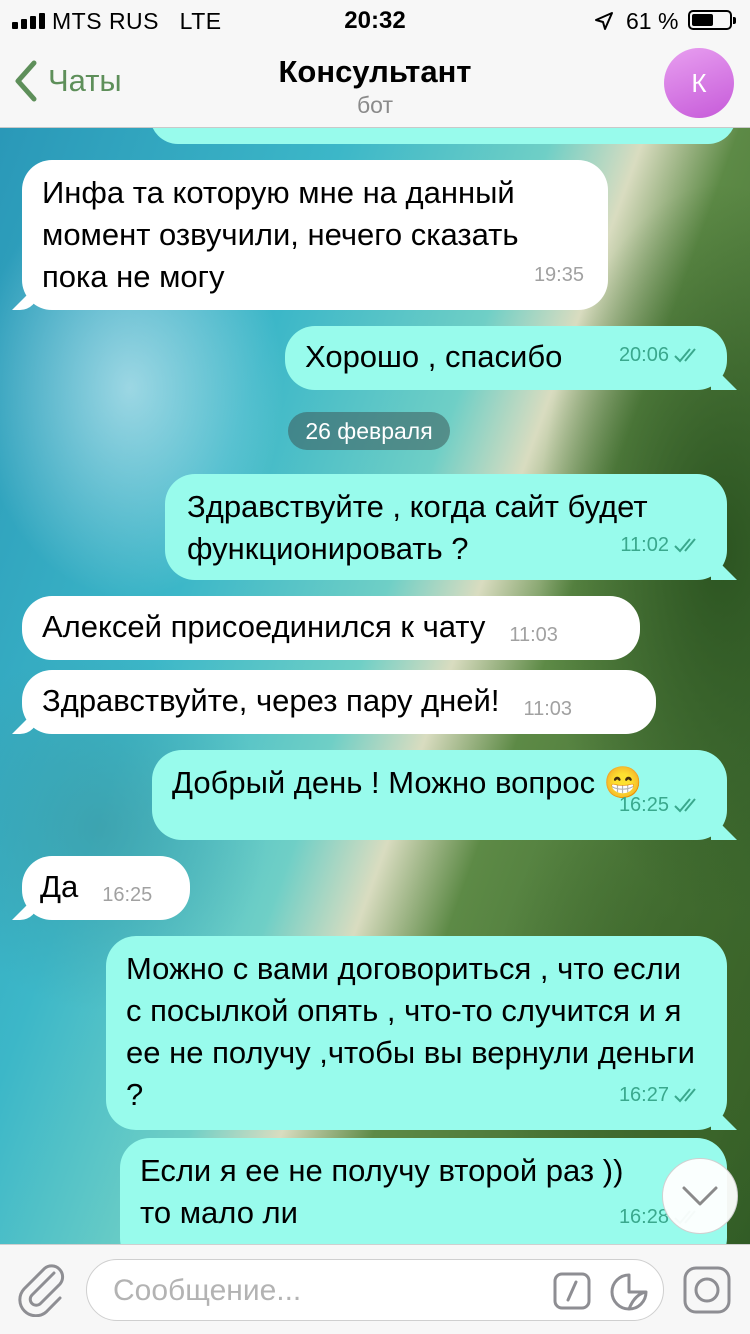 Image resolution: width=750 pixels, height=1334 pixels. Describe the element at coordinates (307, 701) in the screenshot. I see `message-text: Здравствуйте, через пару дней! 11:03` at that location.